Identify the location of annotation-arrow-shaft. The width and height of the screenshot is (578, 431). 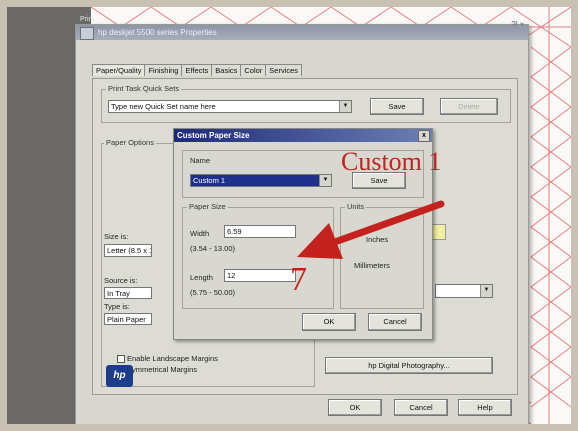
(386, 223).